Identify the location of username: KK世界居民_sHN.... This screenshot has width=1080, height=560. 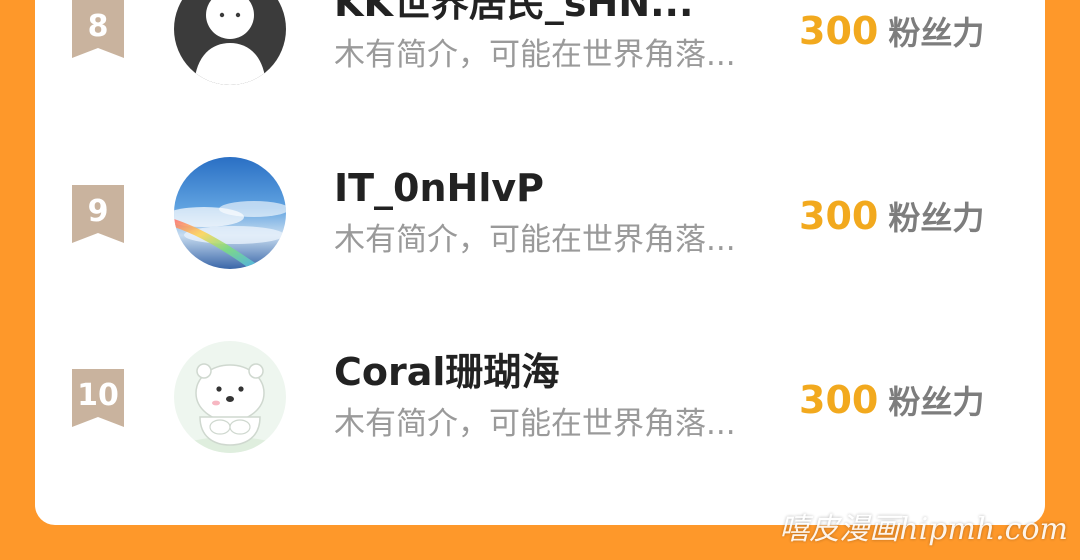
(514, 12).